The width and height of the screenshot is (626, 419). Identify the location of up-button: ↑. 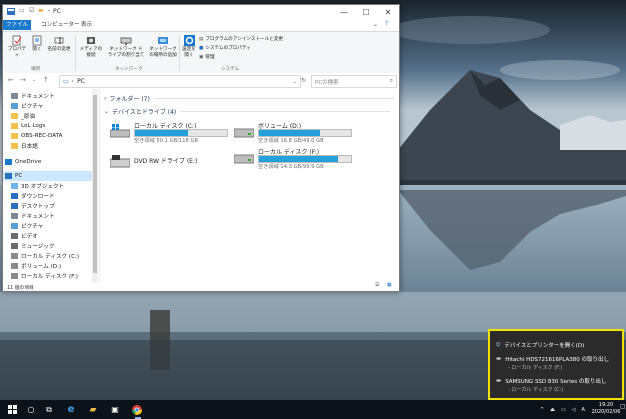
(46, 80).